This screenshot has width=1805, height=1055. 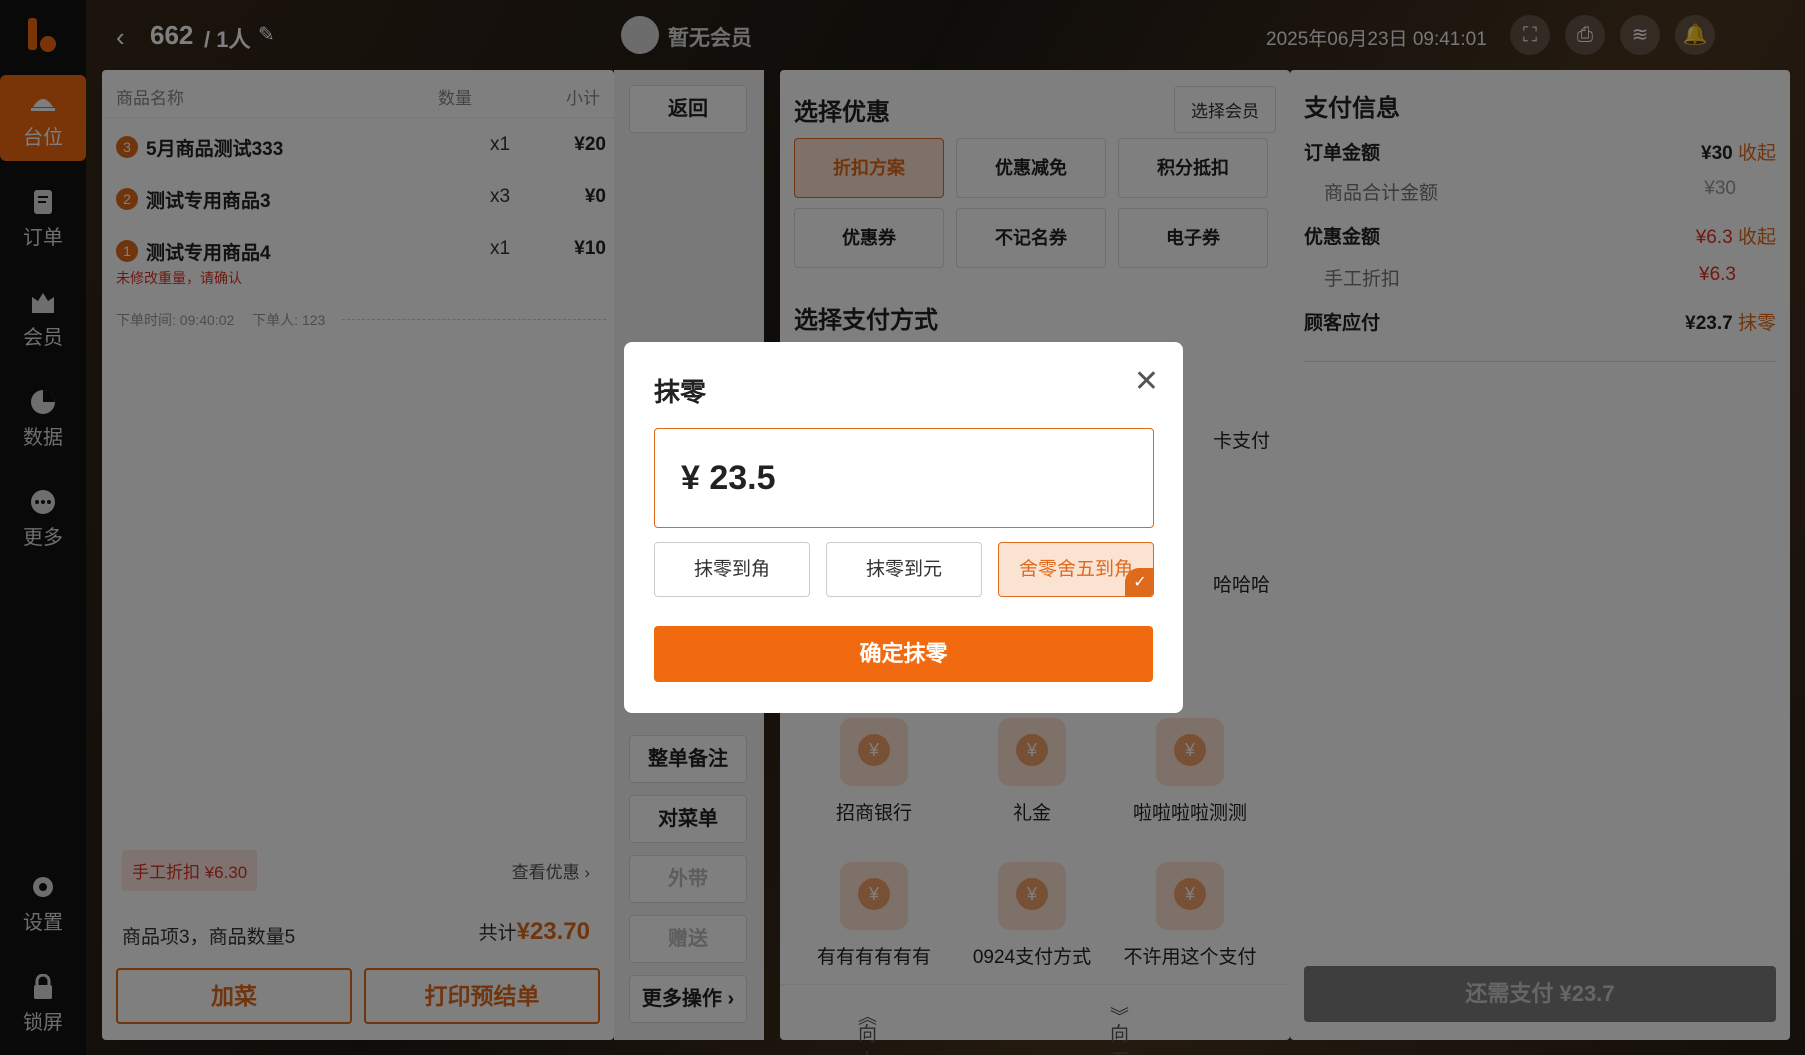 I want to click on dialog-title: 抹零, so click(x=680, y=392).